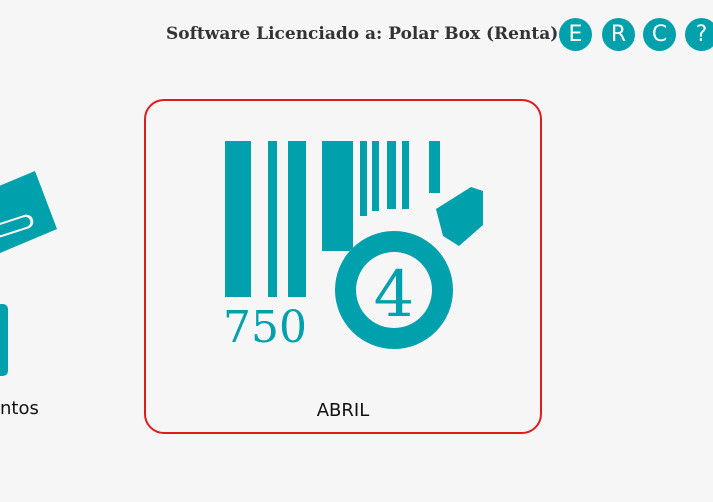 The height and width of the screenshot is (502, 713). Describe the element at coordinates (343, 410) in the screenshot. I see `tile-label: ABRIL` at that location.